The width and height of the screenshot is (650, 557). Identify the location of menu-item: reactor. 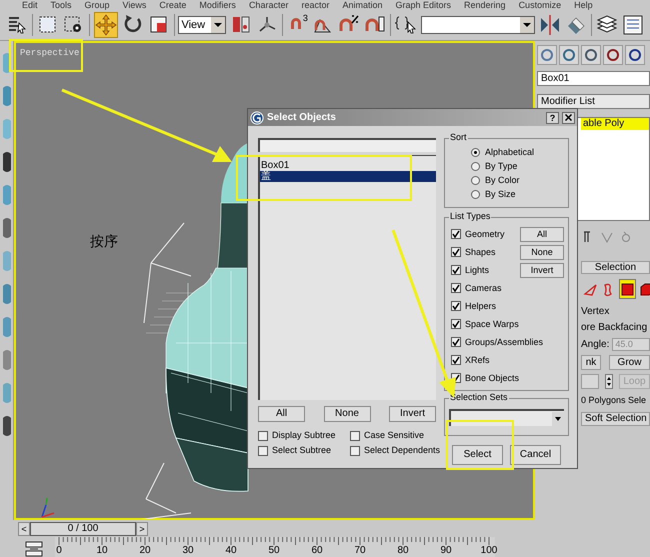
(315, 5).